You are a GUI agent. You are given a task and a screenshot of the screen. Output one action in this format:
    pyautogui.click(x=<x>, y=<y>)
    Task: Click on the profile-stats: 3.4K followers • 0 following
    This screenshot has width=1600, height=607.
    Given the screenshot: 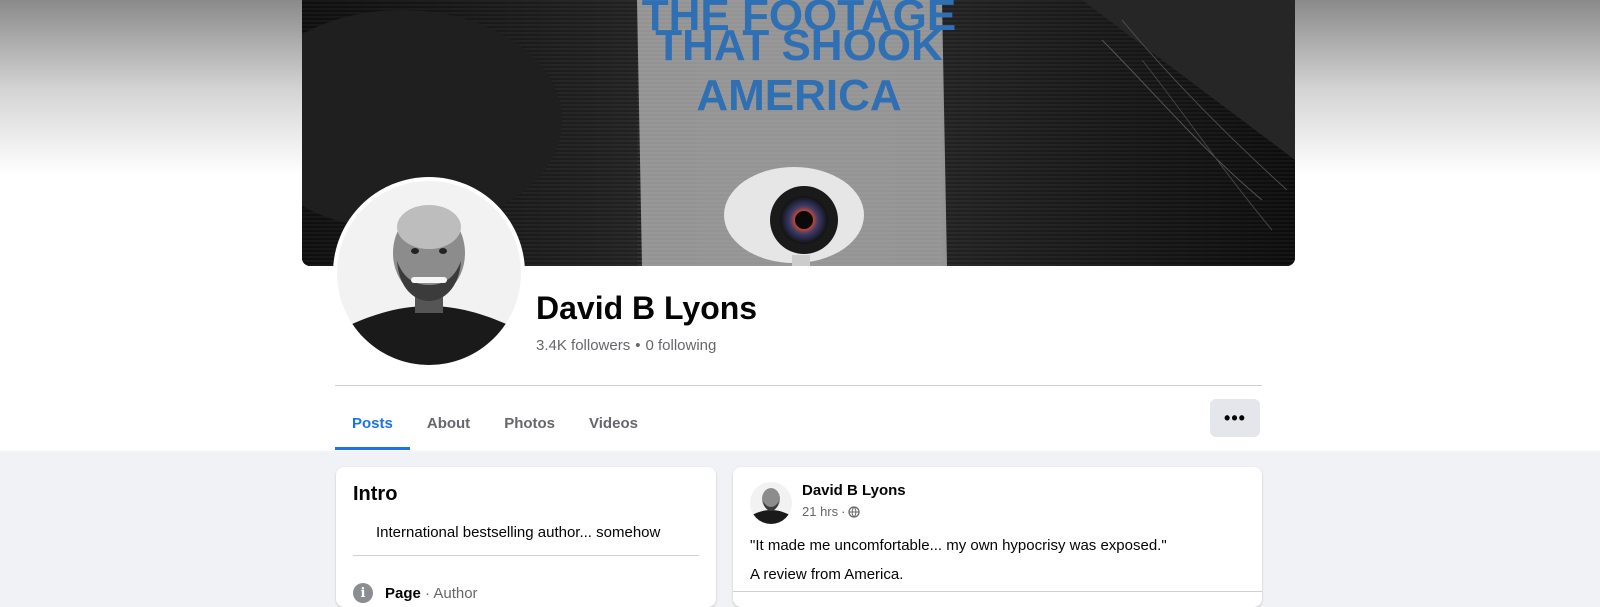 What is the action you would take?
    pyautogui.click(x=626, y=345)
    